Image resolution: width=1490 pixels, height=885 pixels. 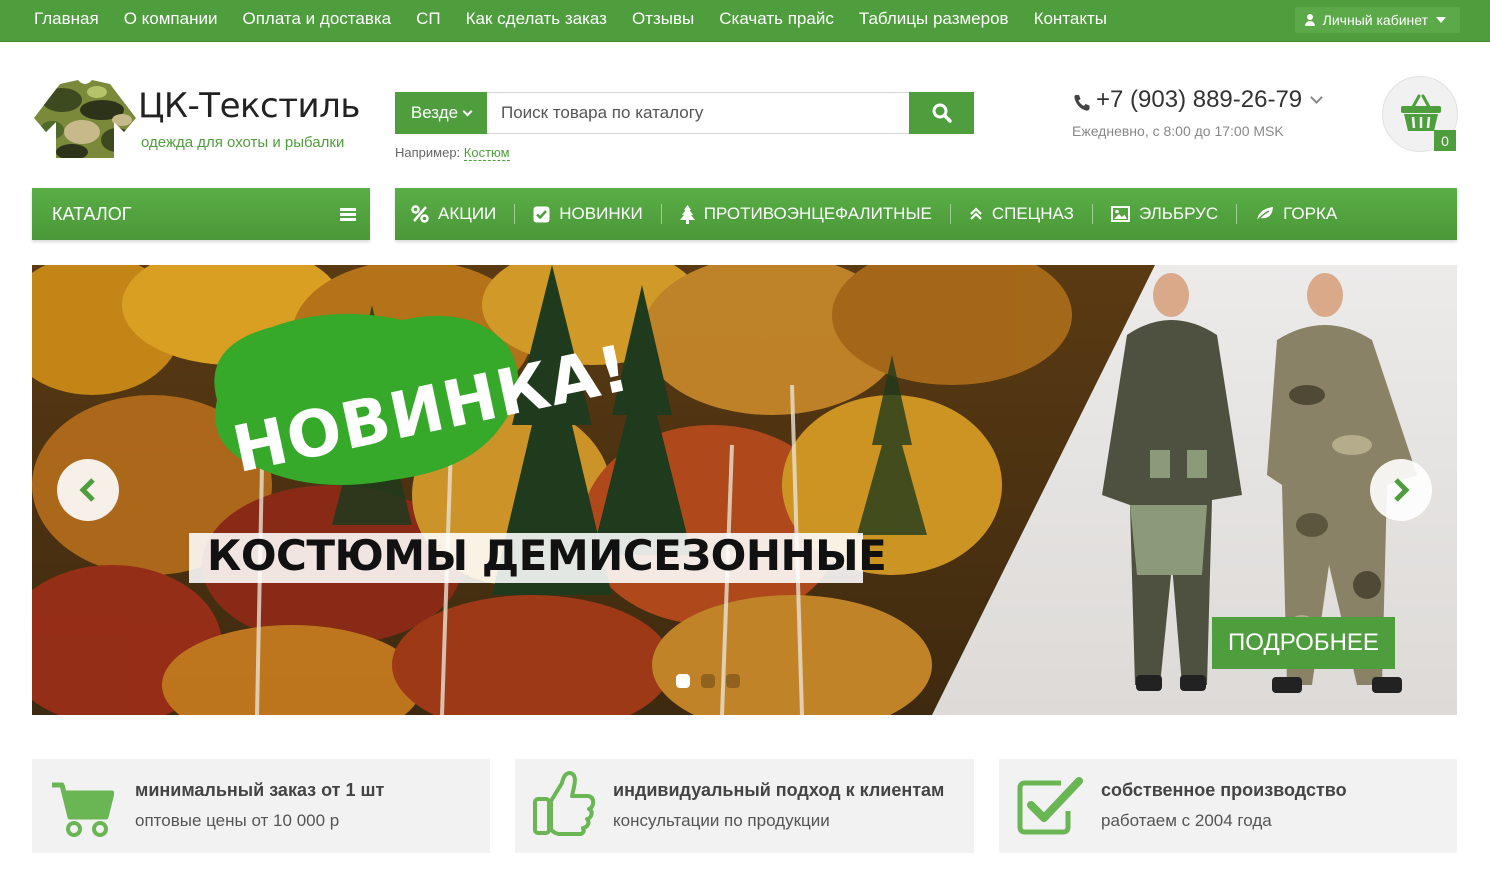 I want to click on working-hours: Ежедневно, с 8:00 до 17:00 MSK, so click(x=1178, y=131).